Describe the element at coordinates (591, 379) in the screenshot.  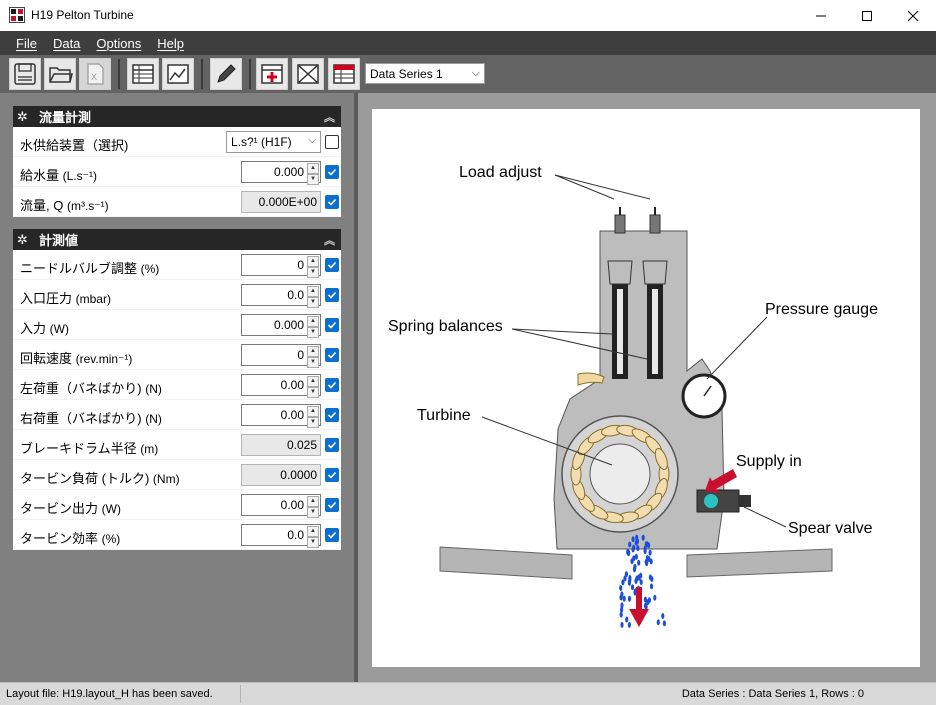
I see `brake-handle` at that location.